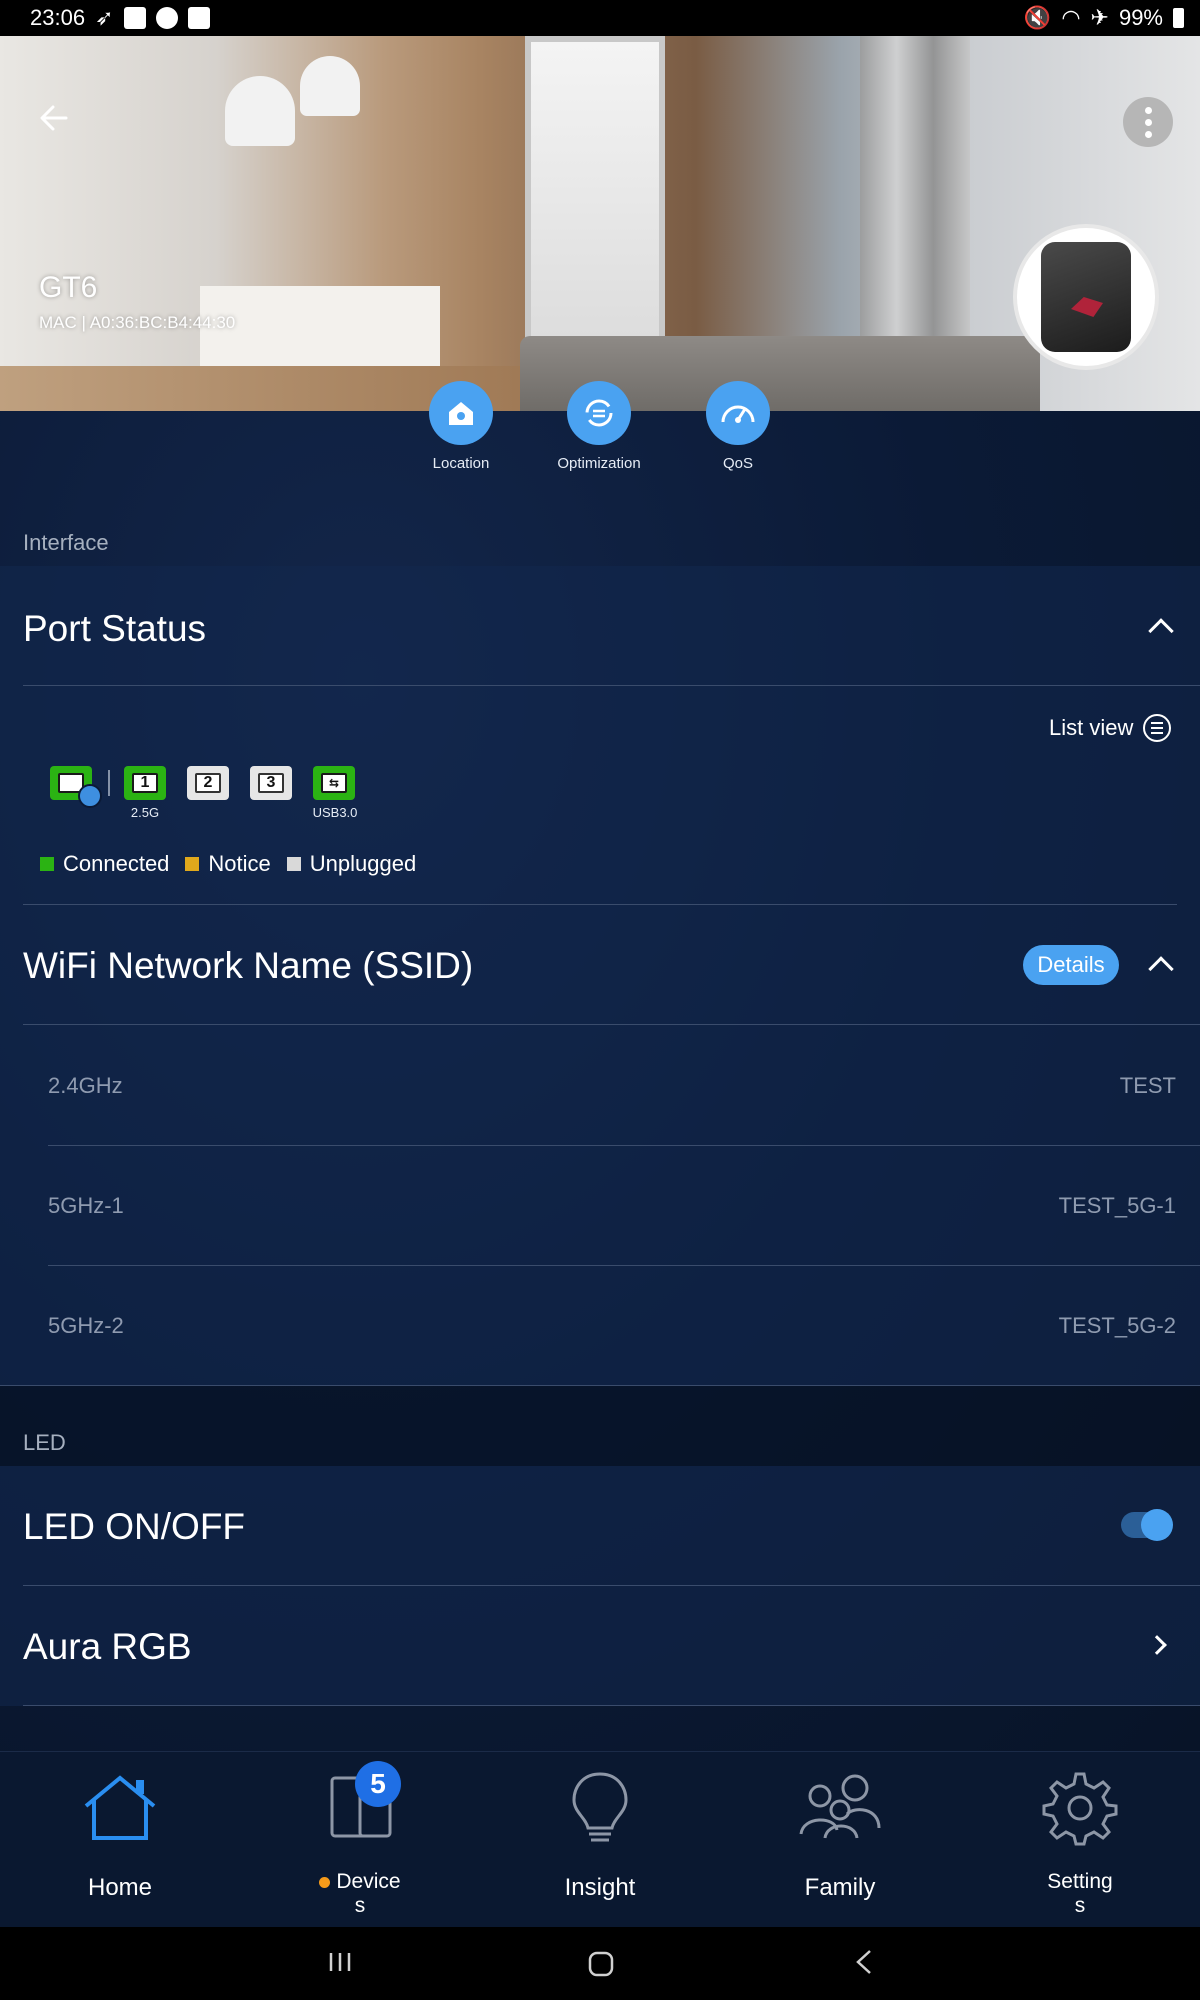  I want to click on port-separator, so click(109, 783).